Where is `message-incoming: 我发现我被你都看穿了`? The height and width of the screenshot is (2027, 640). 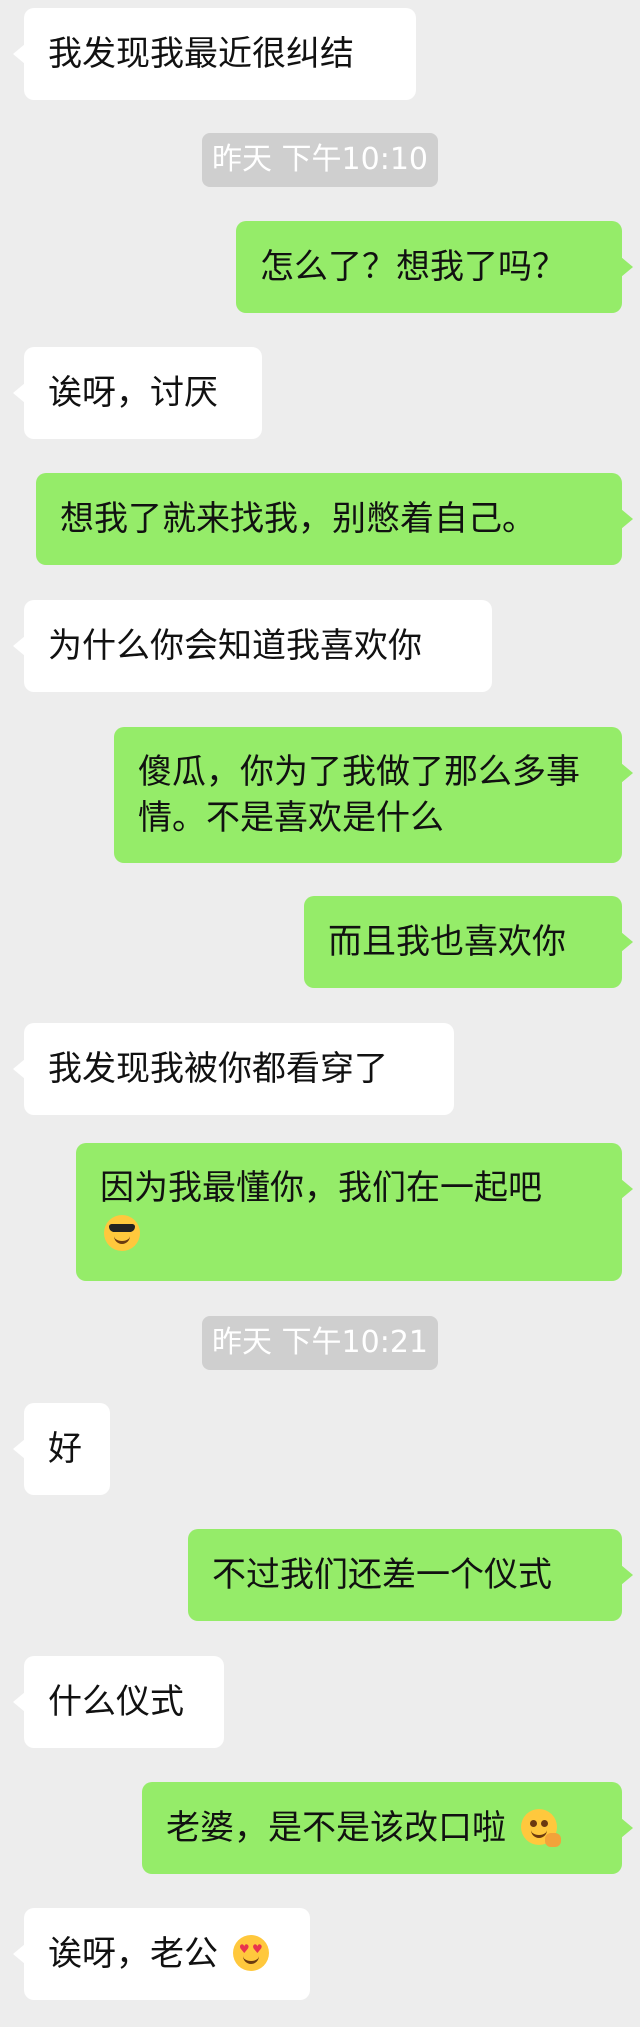 message-incoming: 我发现我被你都看穿了 is located at coordinates (233, 1069).